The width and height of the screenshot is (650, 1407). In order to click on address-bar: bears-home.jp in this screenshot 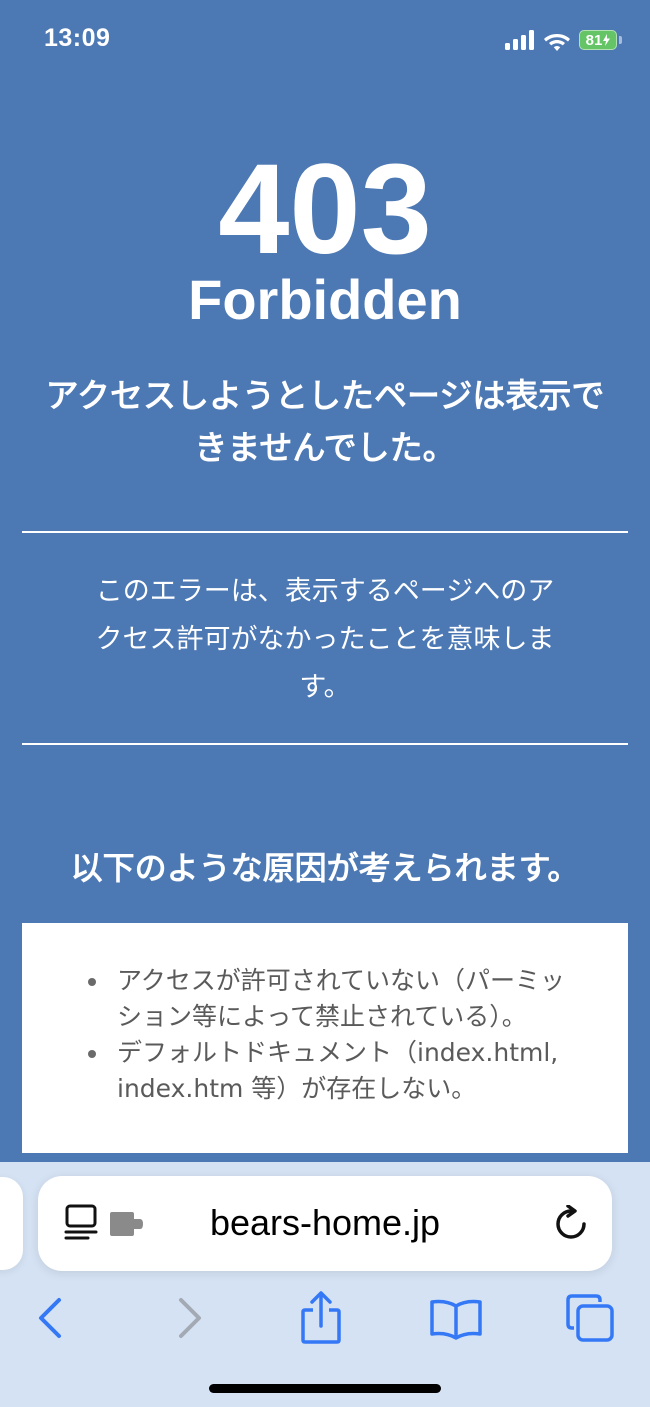, I will do `click(325, 1223)`.